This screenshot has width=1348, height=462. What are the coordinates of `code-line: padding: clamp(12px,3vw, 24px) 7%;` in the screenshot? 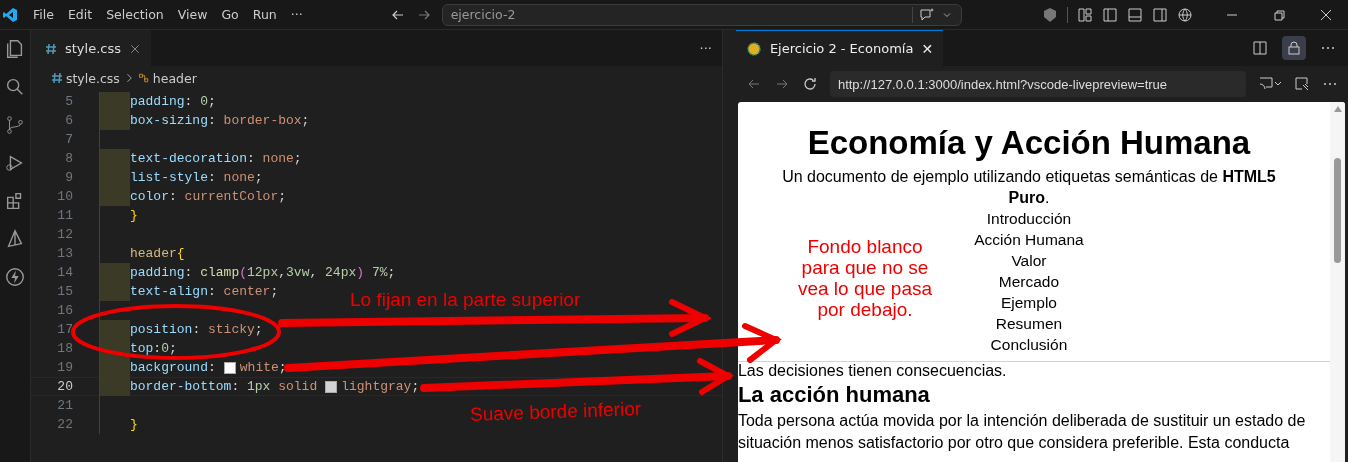 It's located at (262, 272).